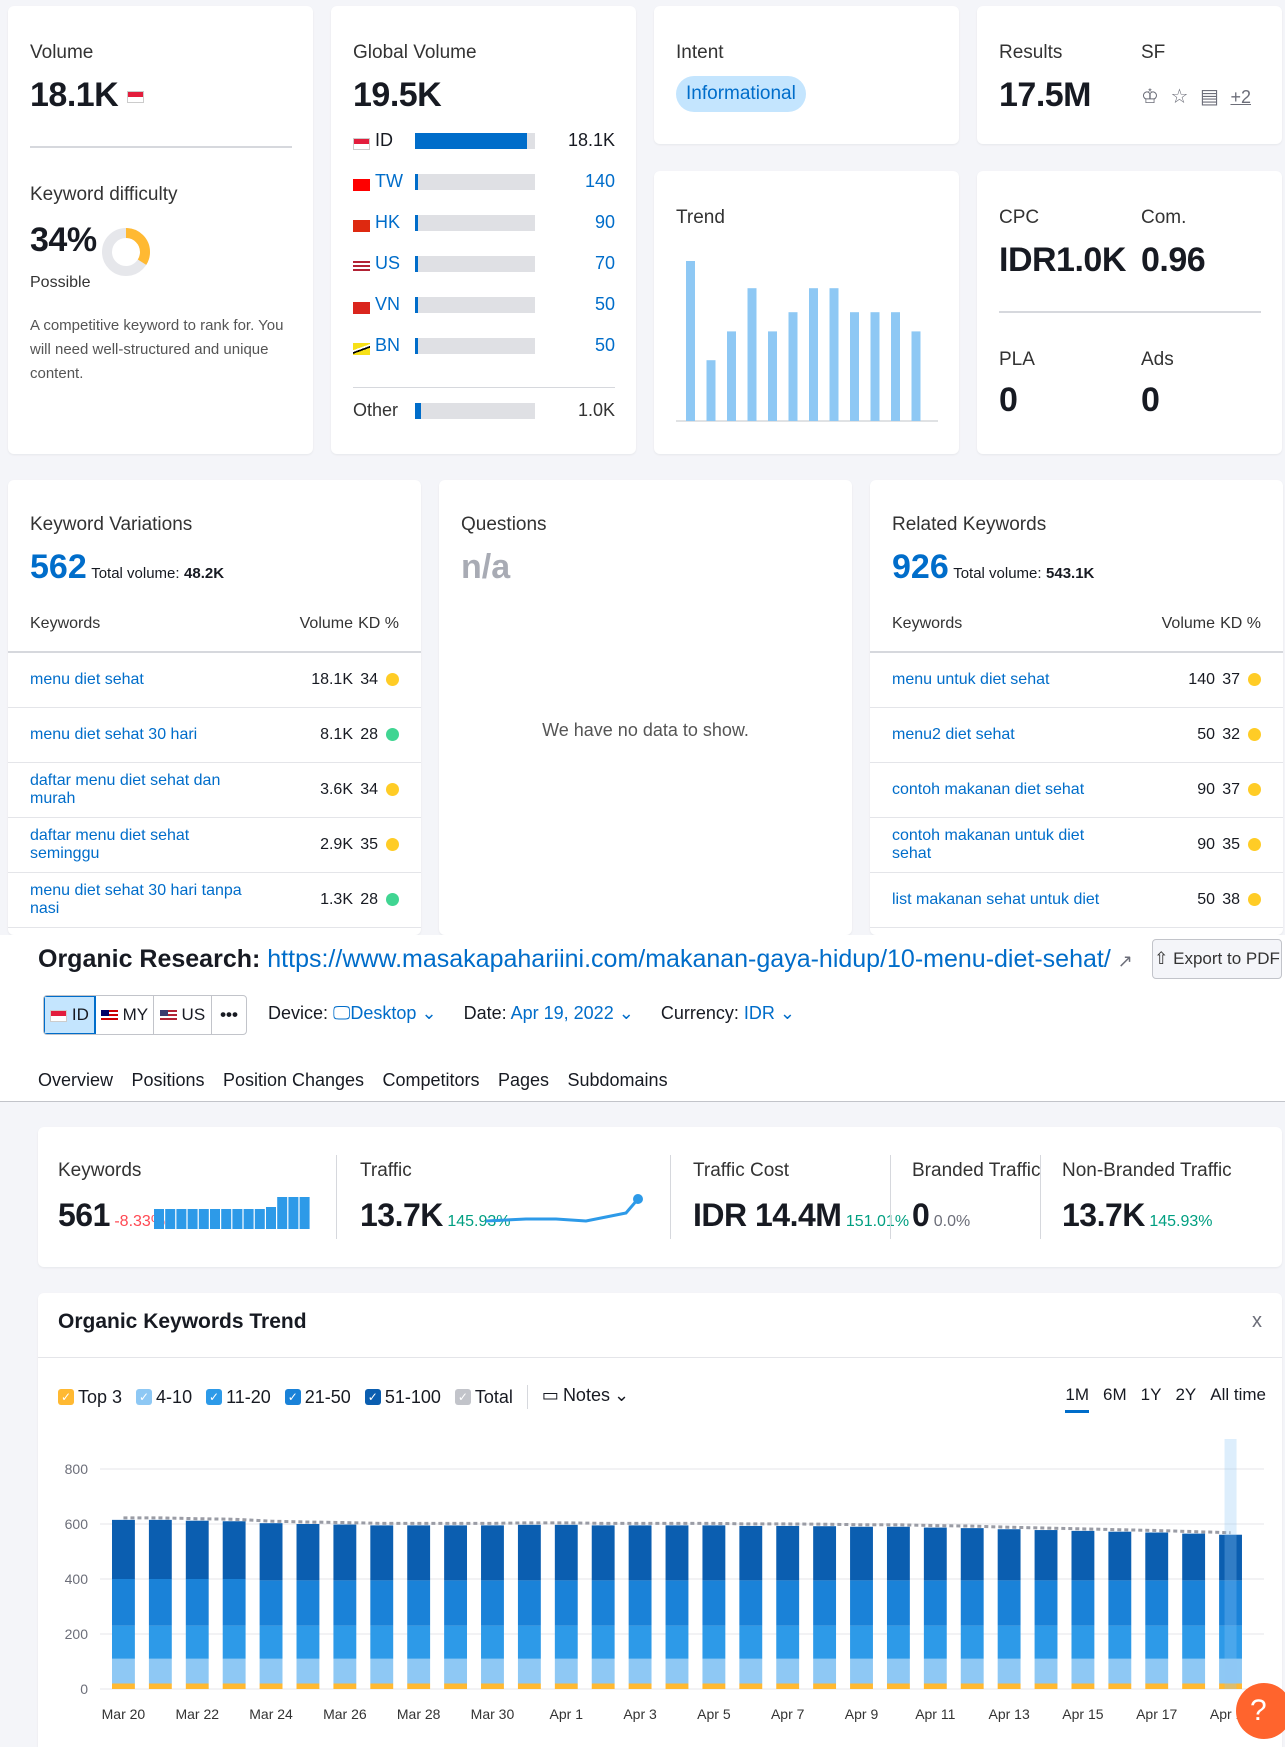  Describe the element at coordinates (384, 140) in the screenshot. I see `country-code: ID` at that location.